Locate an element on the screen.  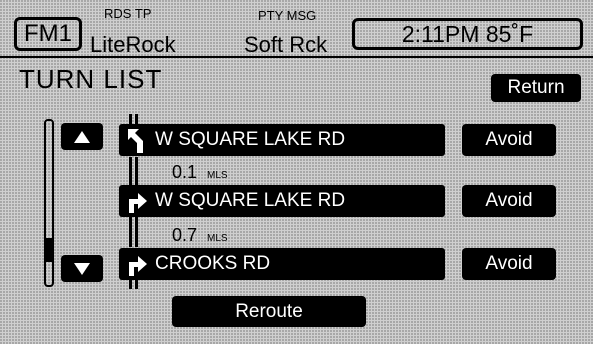
turn-distance: 0.7 MLS is located at coordinates (200, 235).